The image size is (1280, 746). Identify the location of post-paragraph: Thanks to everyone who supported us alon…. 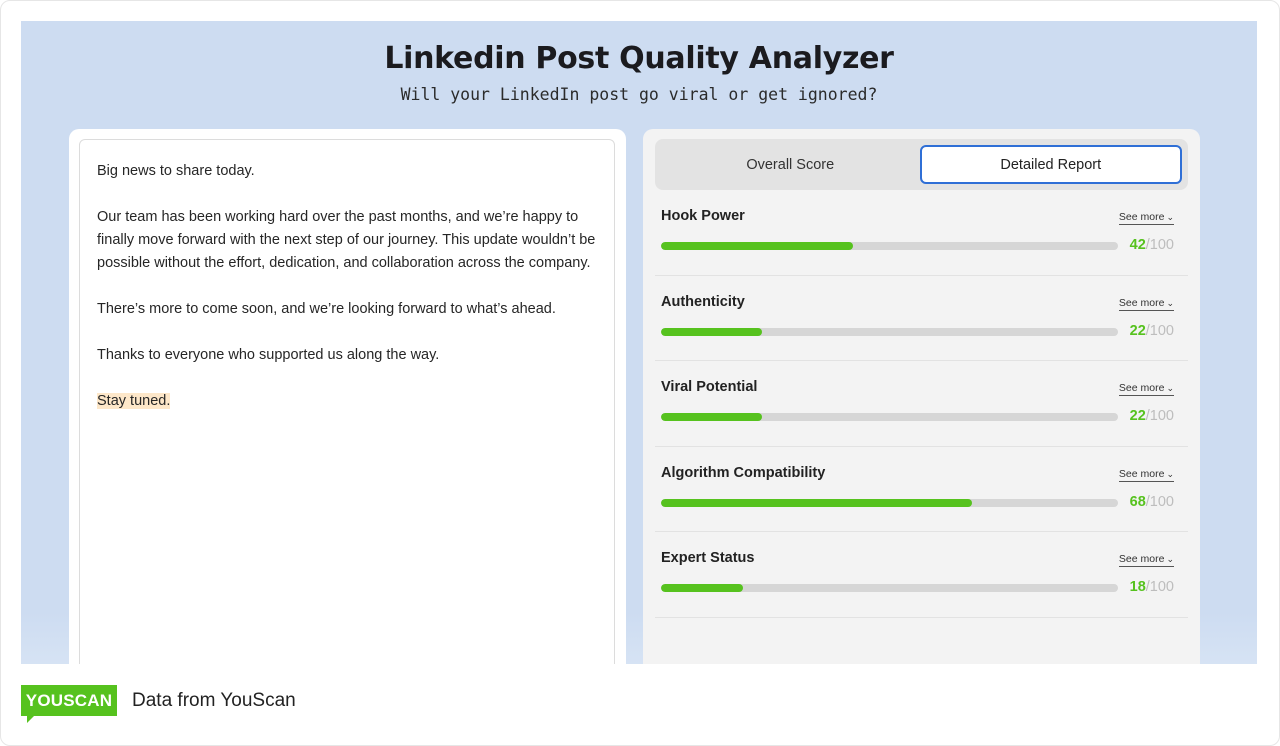
(268, 355).